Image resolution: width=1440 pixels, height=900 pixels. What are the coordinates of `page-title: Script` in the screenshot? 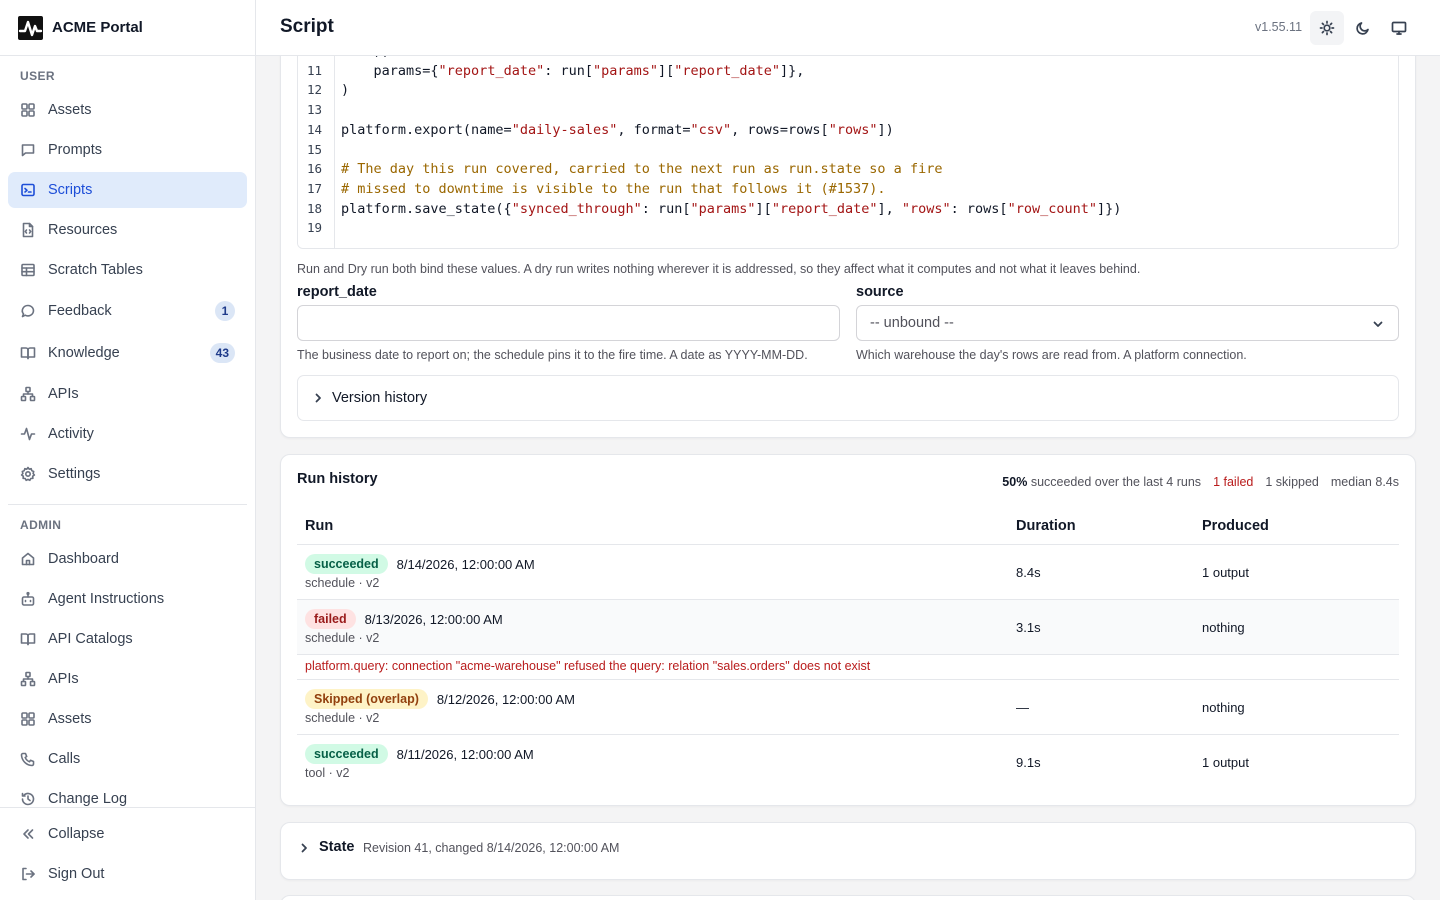 It's located at (307, 26).